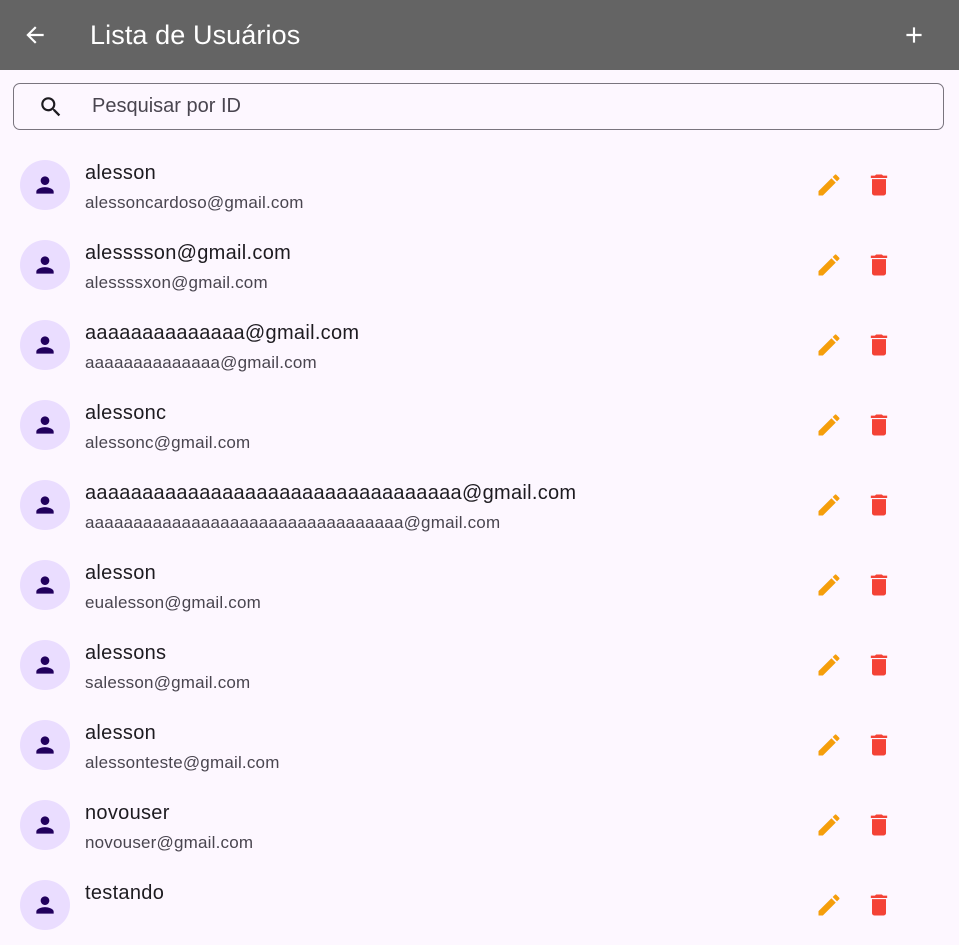  I want to click on user-email: alessonc@gmail.com, so click(168, 442).